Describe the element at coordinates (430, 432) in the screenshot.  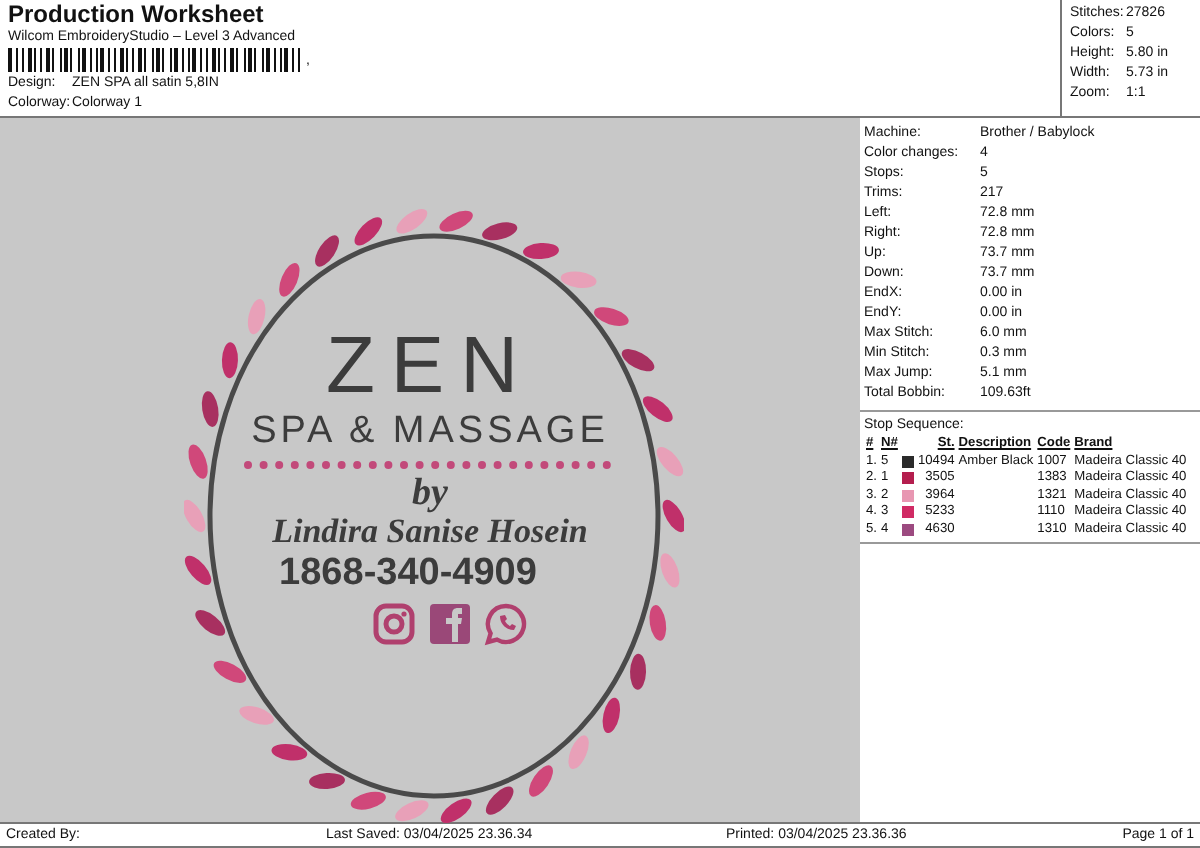
I see `design-subtitle: SPA & MASSAGE` at that location.